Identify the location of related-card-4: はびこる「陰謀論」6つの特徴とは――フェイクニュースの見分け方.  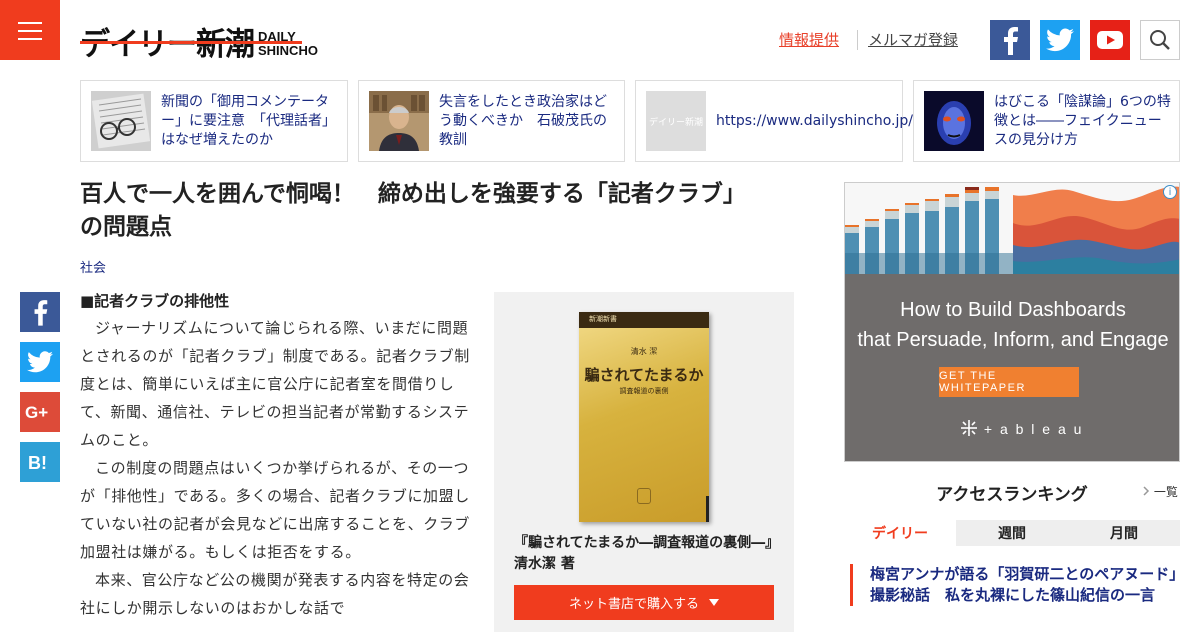
(1046, 121).